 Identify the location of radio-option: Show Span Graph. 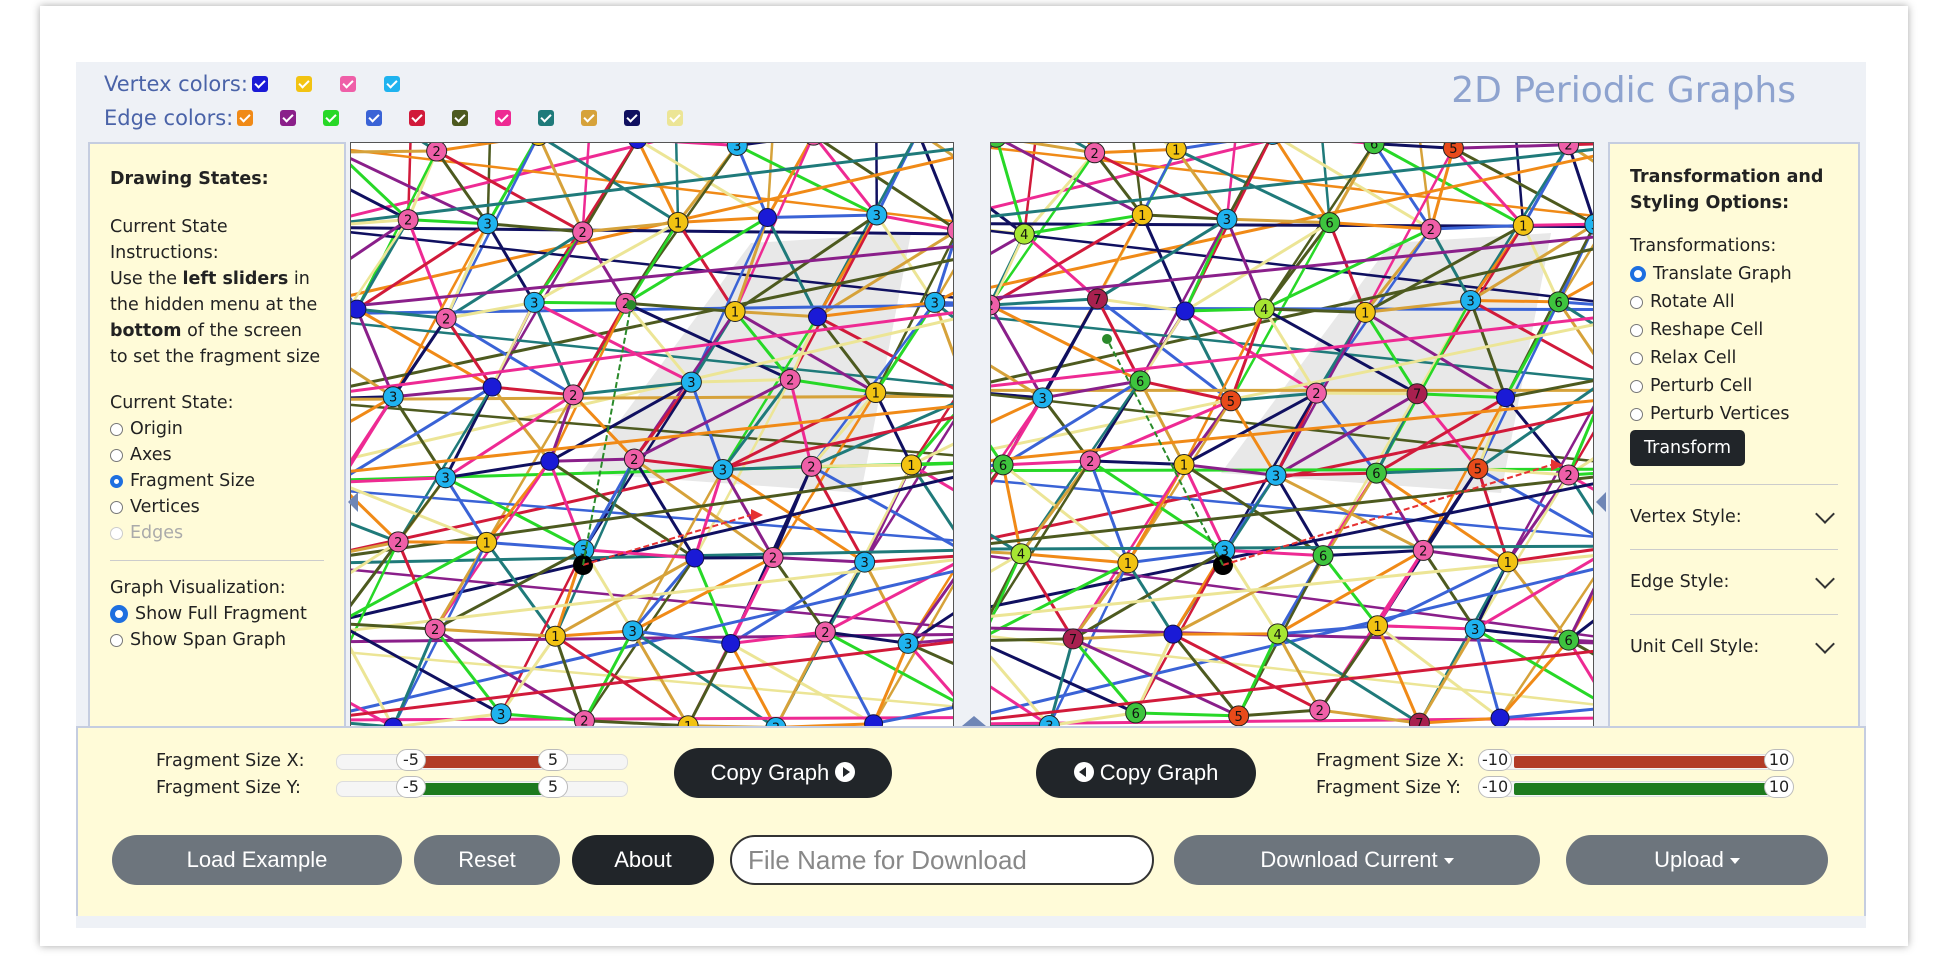
(217, 640).